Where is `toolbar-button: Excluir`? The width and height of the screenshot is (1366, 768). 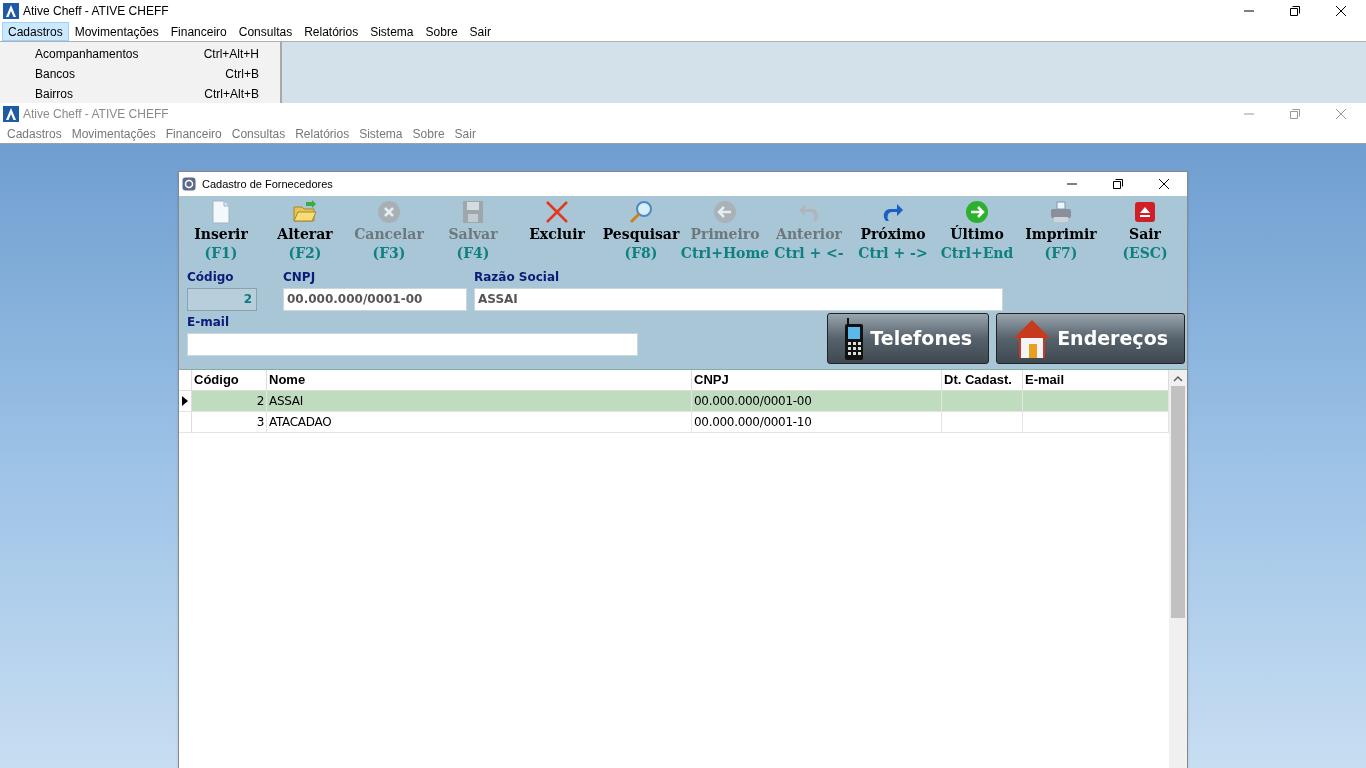 toolbar-button: Excluir is located at coordinates (557, 233).